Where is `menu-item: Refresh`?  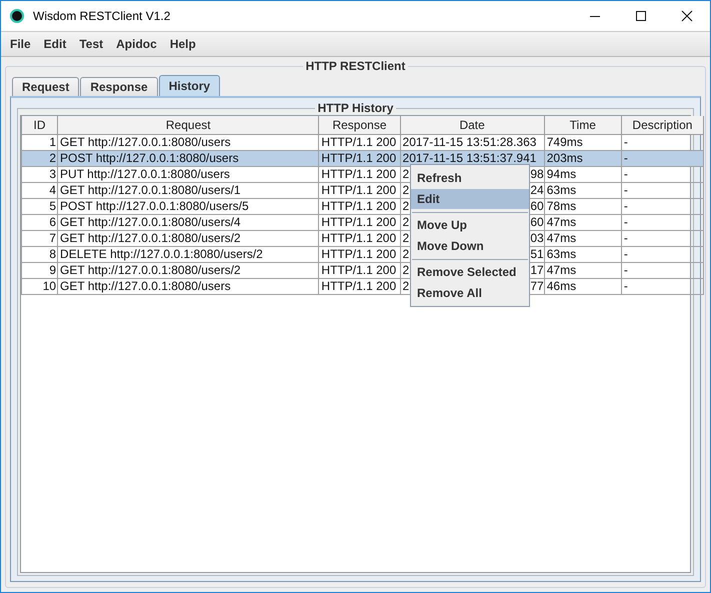 menu-item: Refresh is located at coordinates (470, 178).